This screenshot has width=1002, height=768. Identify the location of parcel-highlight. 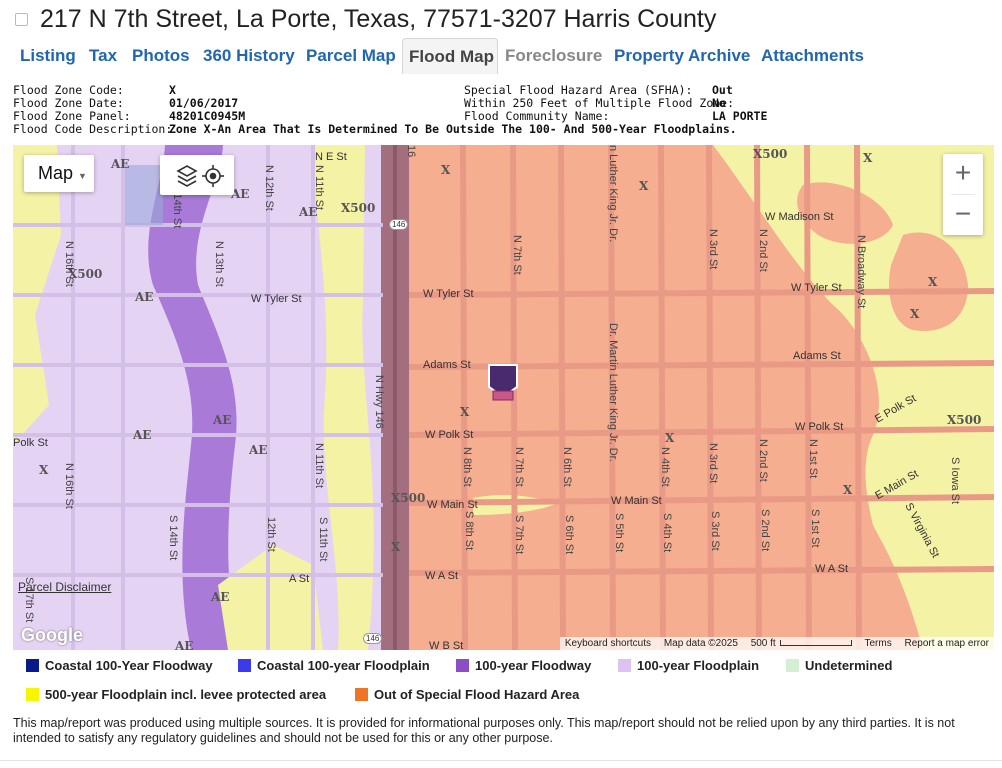
(503, 395).